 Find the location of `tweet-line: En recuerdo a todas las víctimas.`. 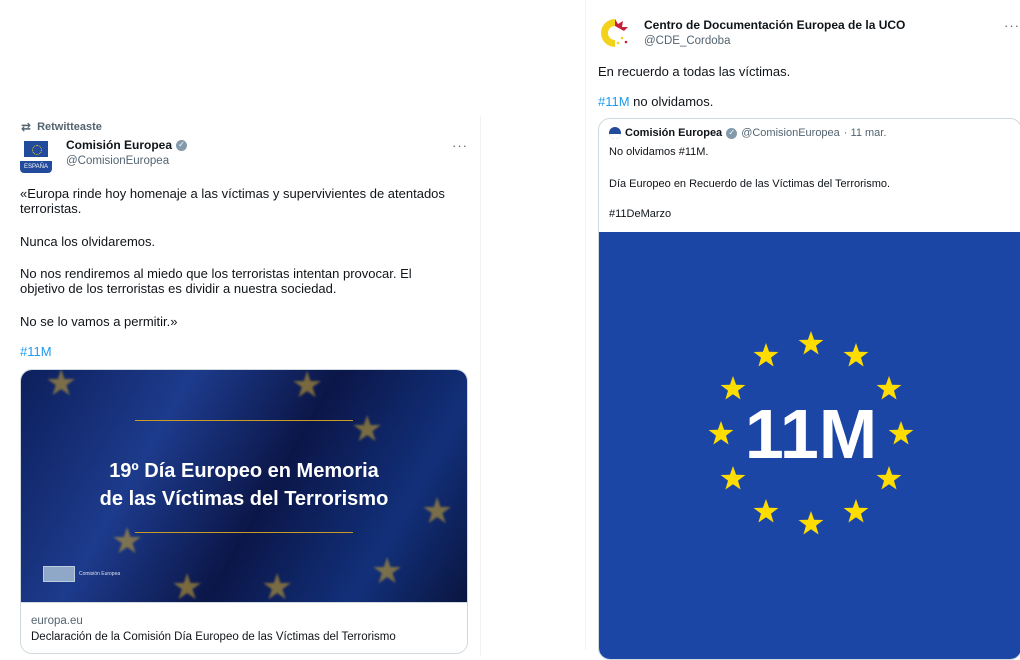

tweet-line: En recuerdo a todas las víctimas. is located at coordinates (694, 71).